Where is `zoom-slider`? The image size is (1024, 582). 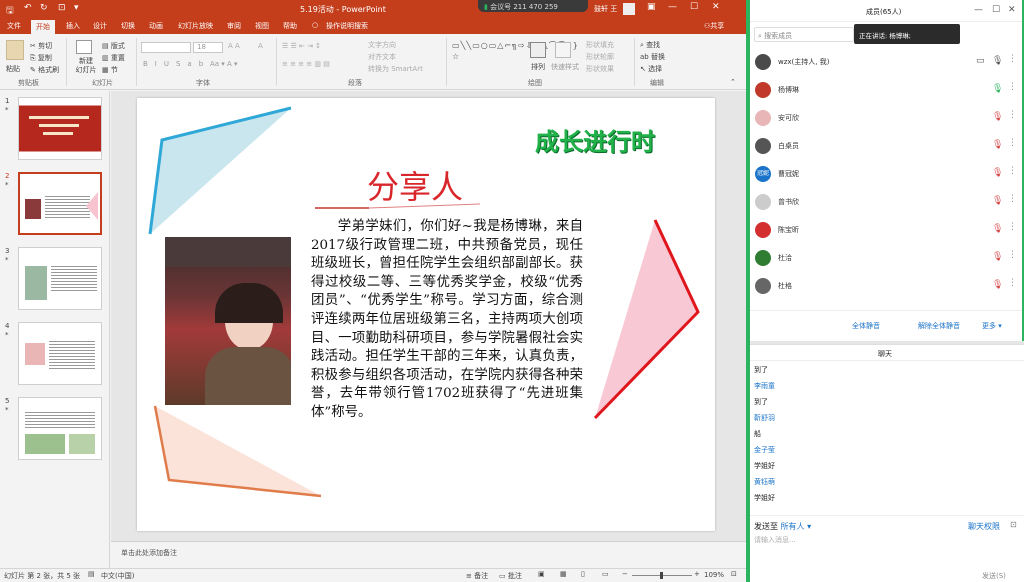
zoom-slider is located at coordinates (662, 575).